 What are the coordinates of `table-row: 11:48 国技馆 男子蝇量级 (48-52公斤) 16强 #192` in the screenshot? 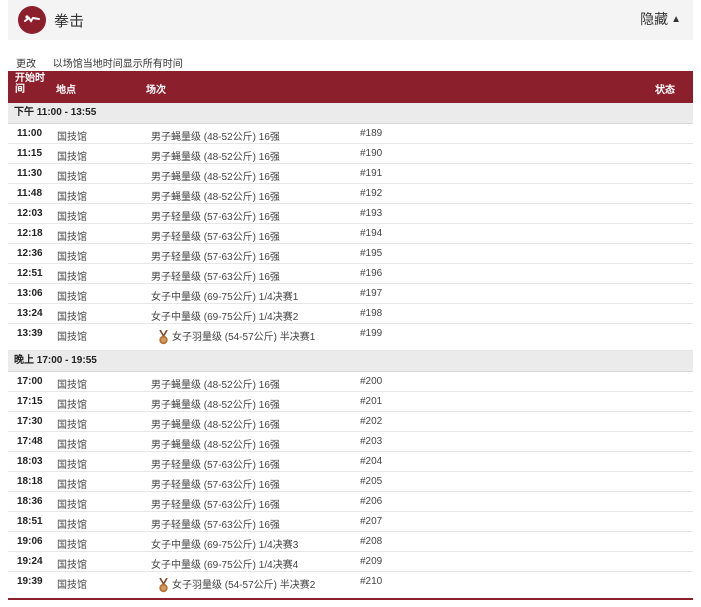 It's located at (350, 194).